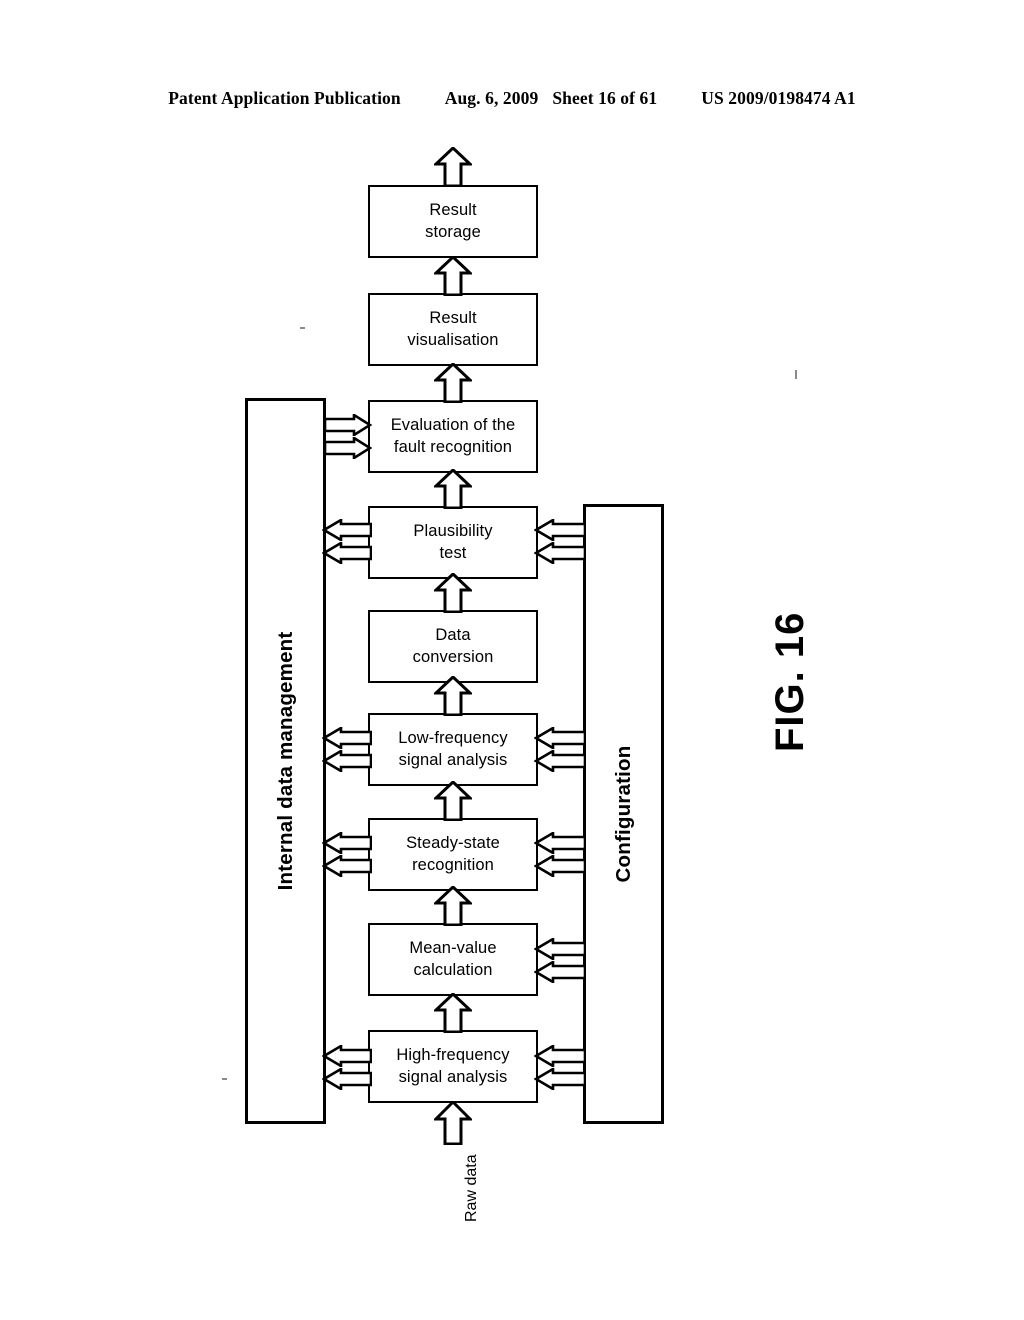  Describe the element at coordinates (453, 489) in the screenshot. I see `arrow-up-plausibility-to-evaluation` at that location.